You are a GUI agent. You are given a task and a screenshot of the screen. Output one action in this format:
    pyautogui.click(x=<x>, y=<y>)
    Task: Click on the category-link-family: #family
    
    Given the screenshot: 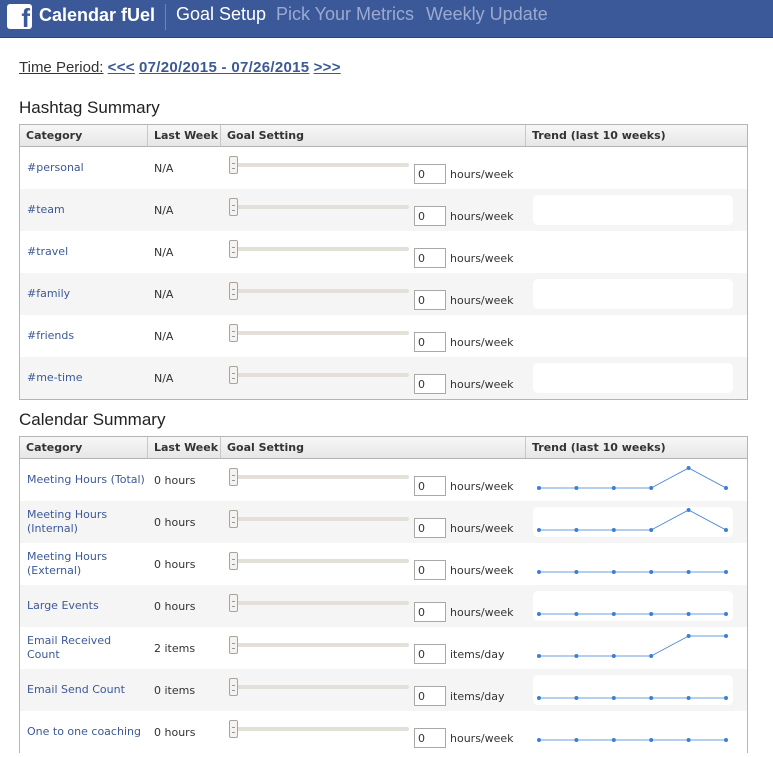 What is the action you would take?
    pyautogui.click(x=87, y=294)
    